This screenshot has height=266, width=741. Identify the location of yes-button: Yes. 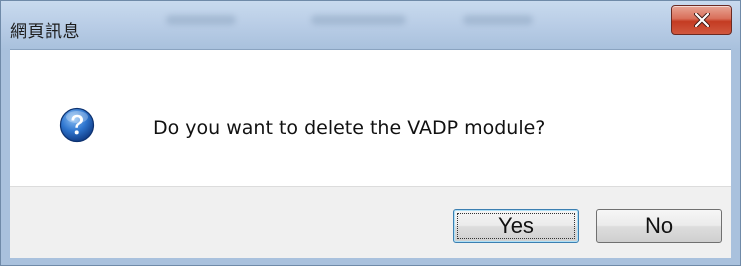
(516, 226).